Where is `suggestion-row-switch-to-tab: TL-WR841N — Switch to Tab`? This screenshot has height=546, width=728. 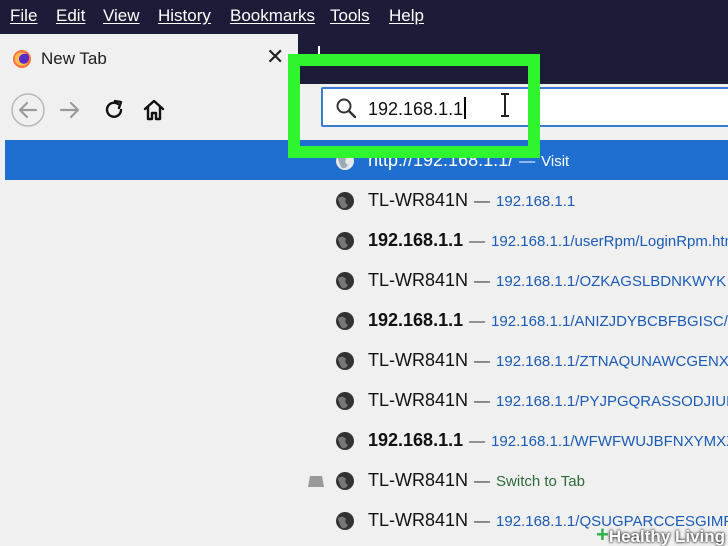 suggestion-row-switch-to-tab: TL-WR841N — Switch to Tab is located at coordinates (364, 480).